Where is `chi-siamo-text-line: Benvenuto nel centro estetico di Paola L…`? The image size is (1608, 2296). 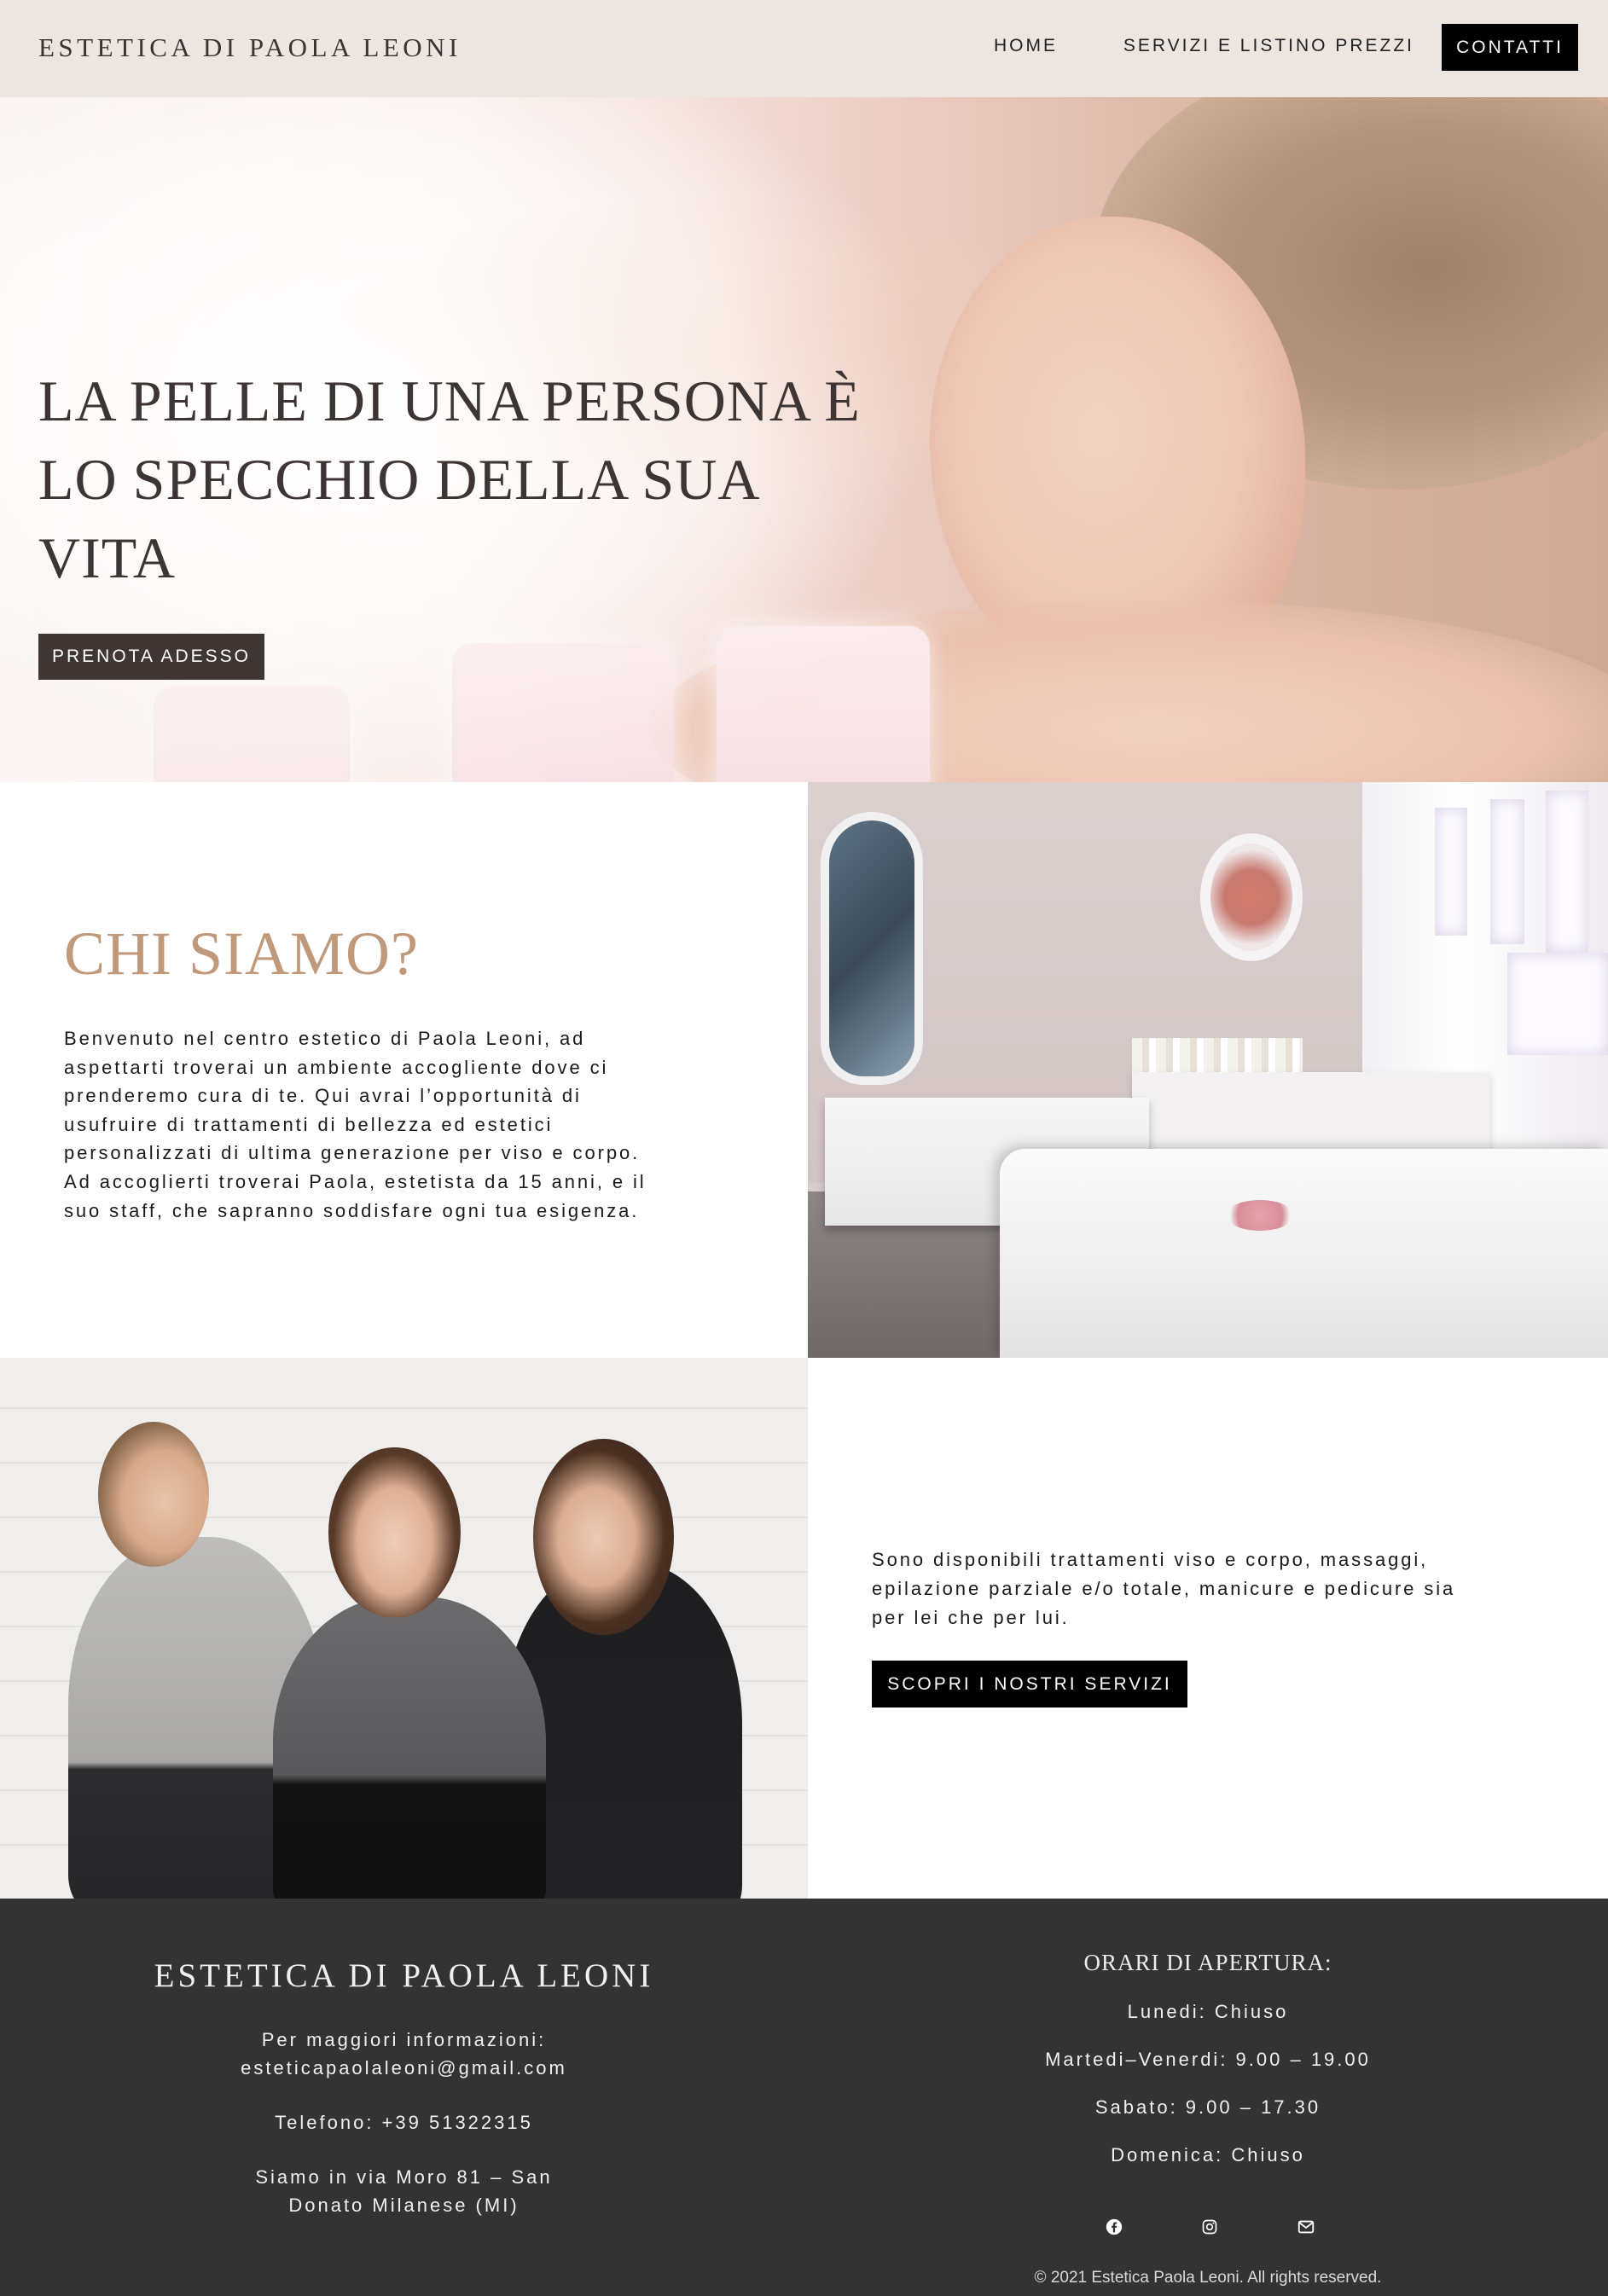
chi-siamo-text-line: Benvenuto nel centro estetico di Paola L… is located at coordinates (325, 1038).